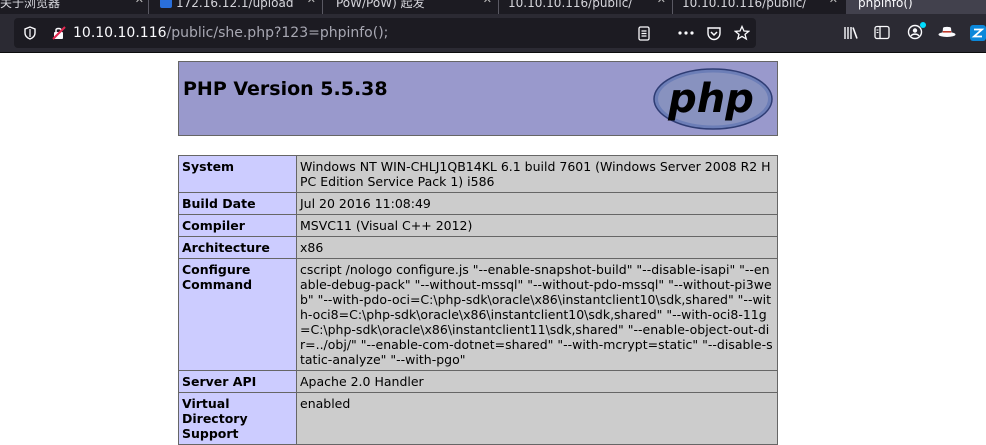 The height and width of the screenshot is (445, 986). I want to click on account-notification-badge, so click(923, 25).